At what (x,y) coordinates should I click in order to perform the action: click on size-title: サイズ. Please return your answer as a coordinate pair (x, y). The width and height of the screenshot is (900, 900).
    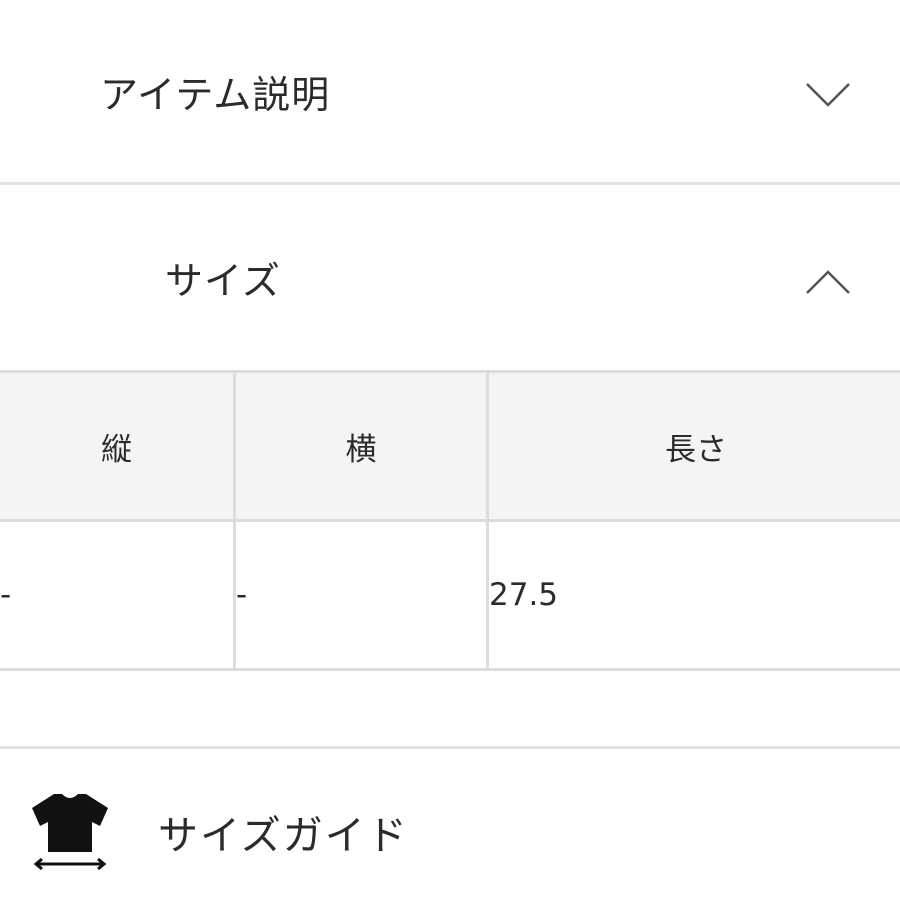
    Looking at the image, I should click on (223, 281).